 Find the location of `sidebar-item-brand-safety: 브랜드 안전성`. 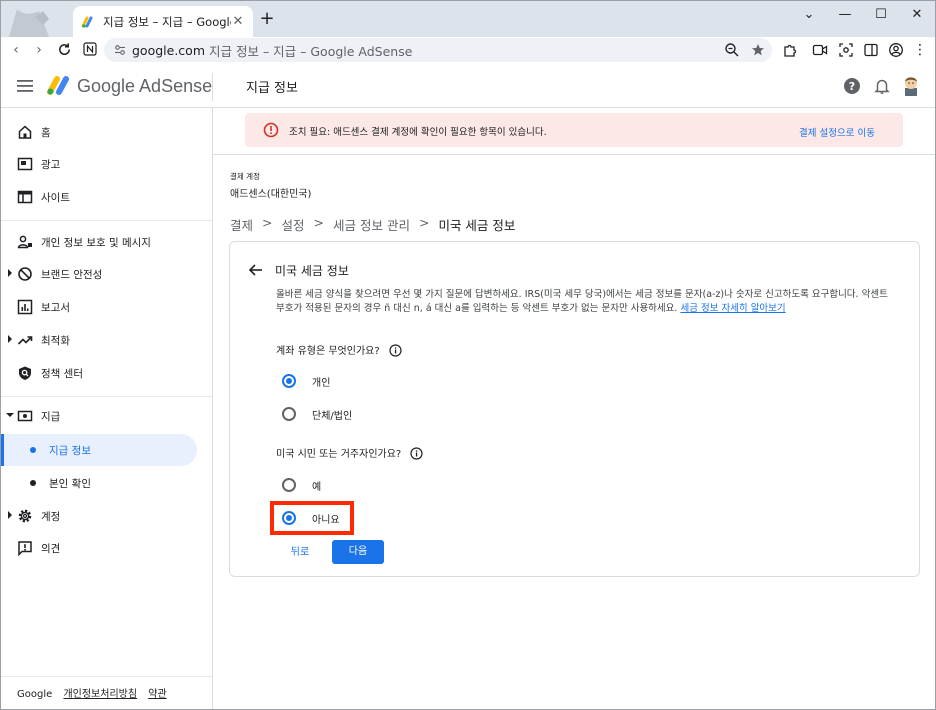

sidebar-item-brand-safety: 브랜드 안전성 is located at coordinates (99, 274).